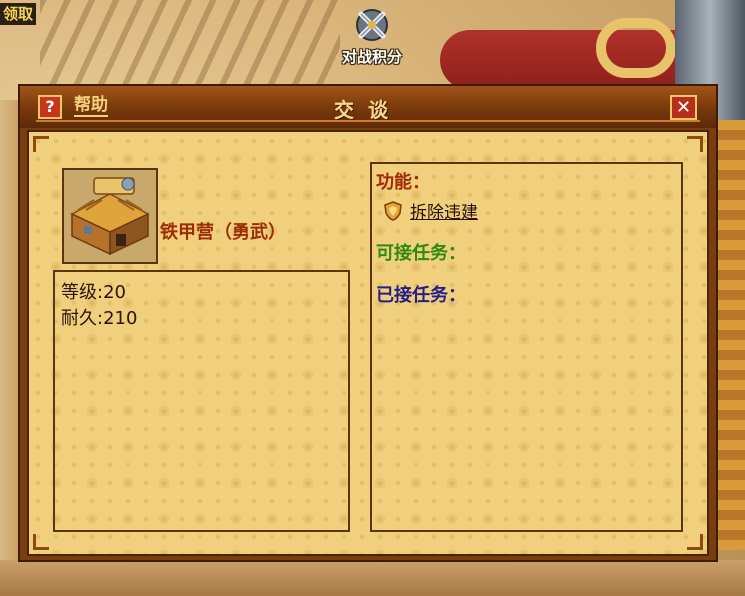 The width and height of the screenshot is (745, 596). What do you see at coordinates (372, 578) in the screenshot?
I see `ground-strip` at bounding box center [372, 578].